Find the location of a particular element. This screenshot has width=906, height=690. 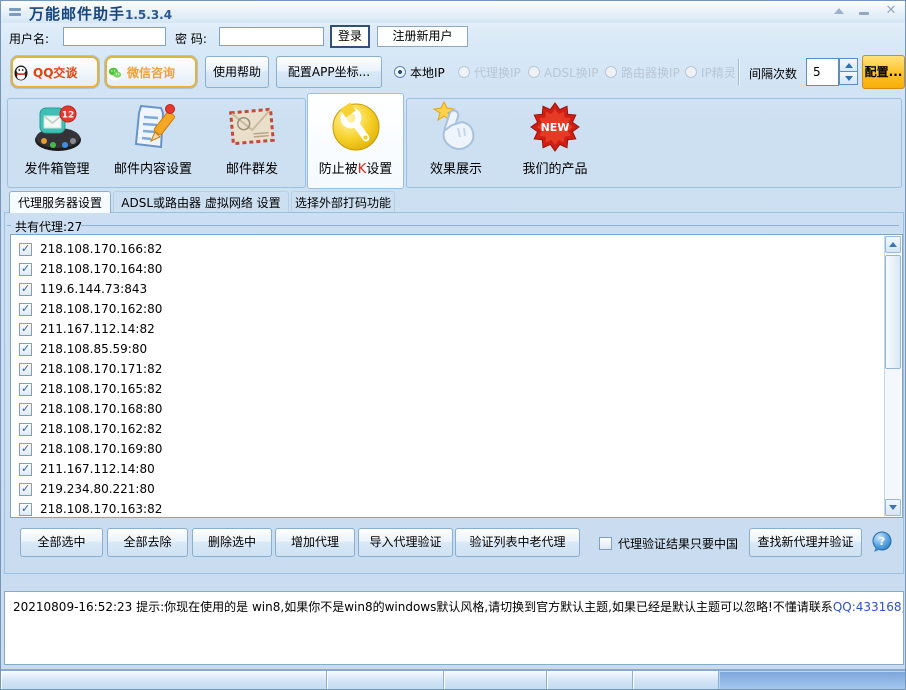

proxy-address: 218.108.170.165:82 is located at coordinates (101, 389).